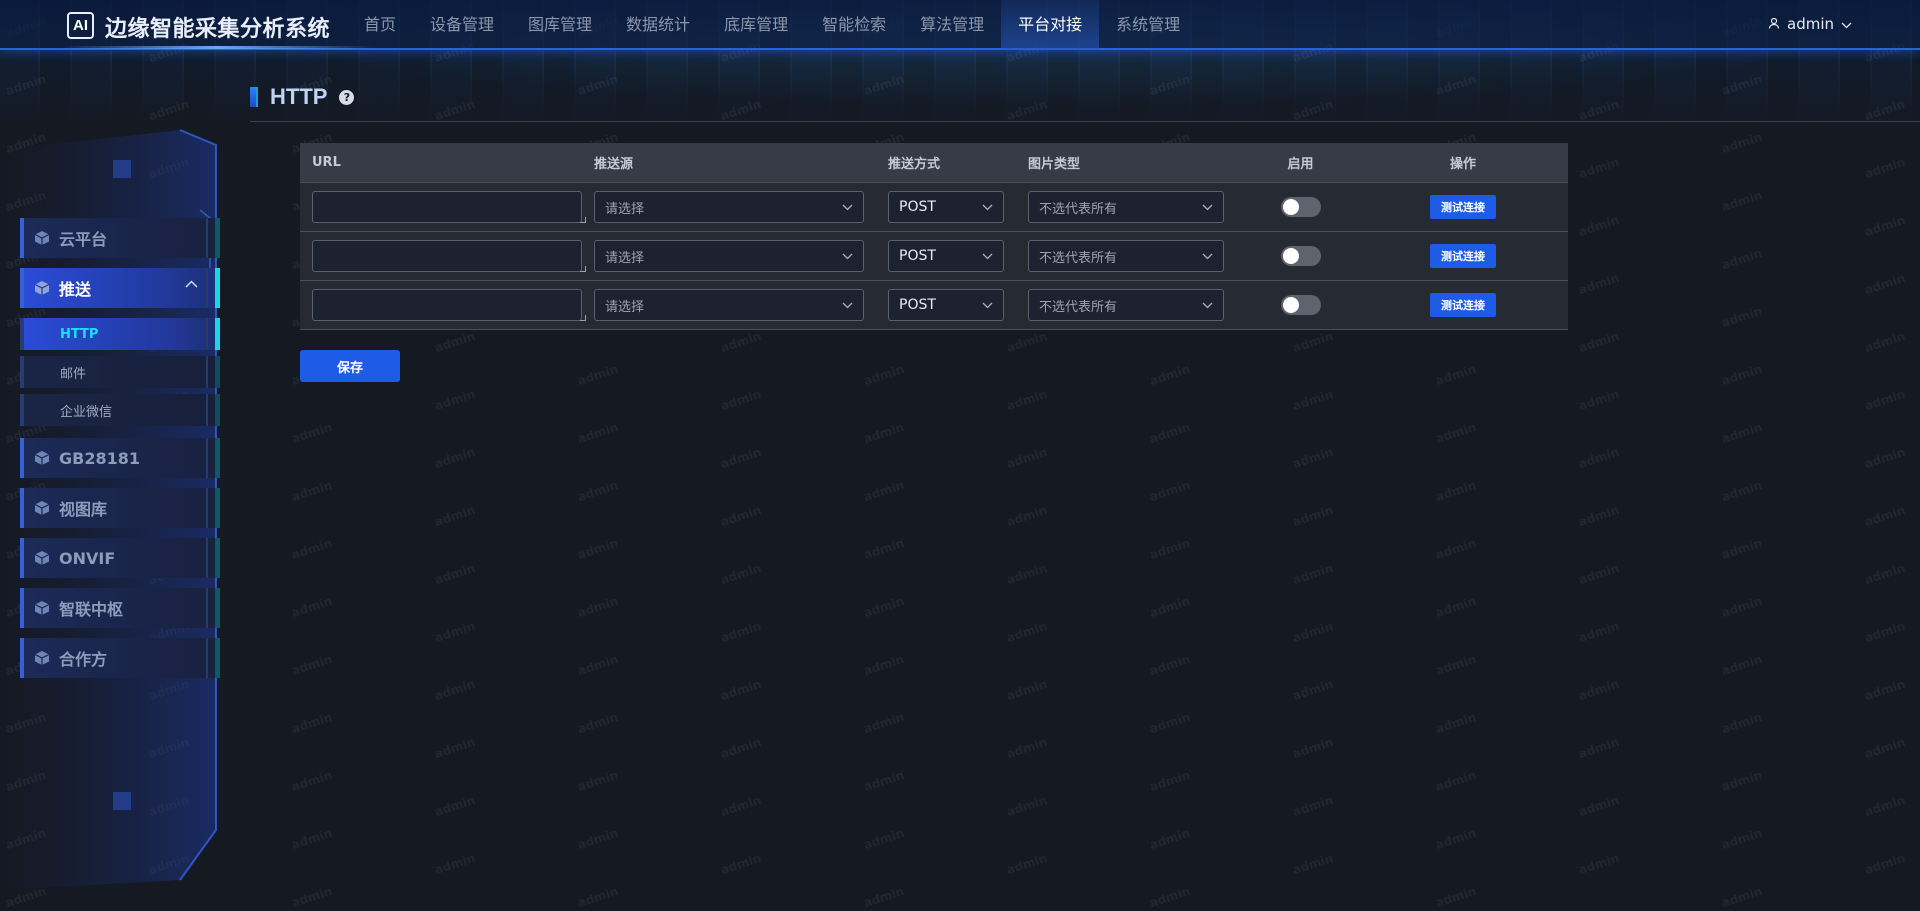  What do you see at coordinates (462, 25) in the screenshot?
I see `nav-item-device-management: 设备管理` at bounding box center [462, 25].